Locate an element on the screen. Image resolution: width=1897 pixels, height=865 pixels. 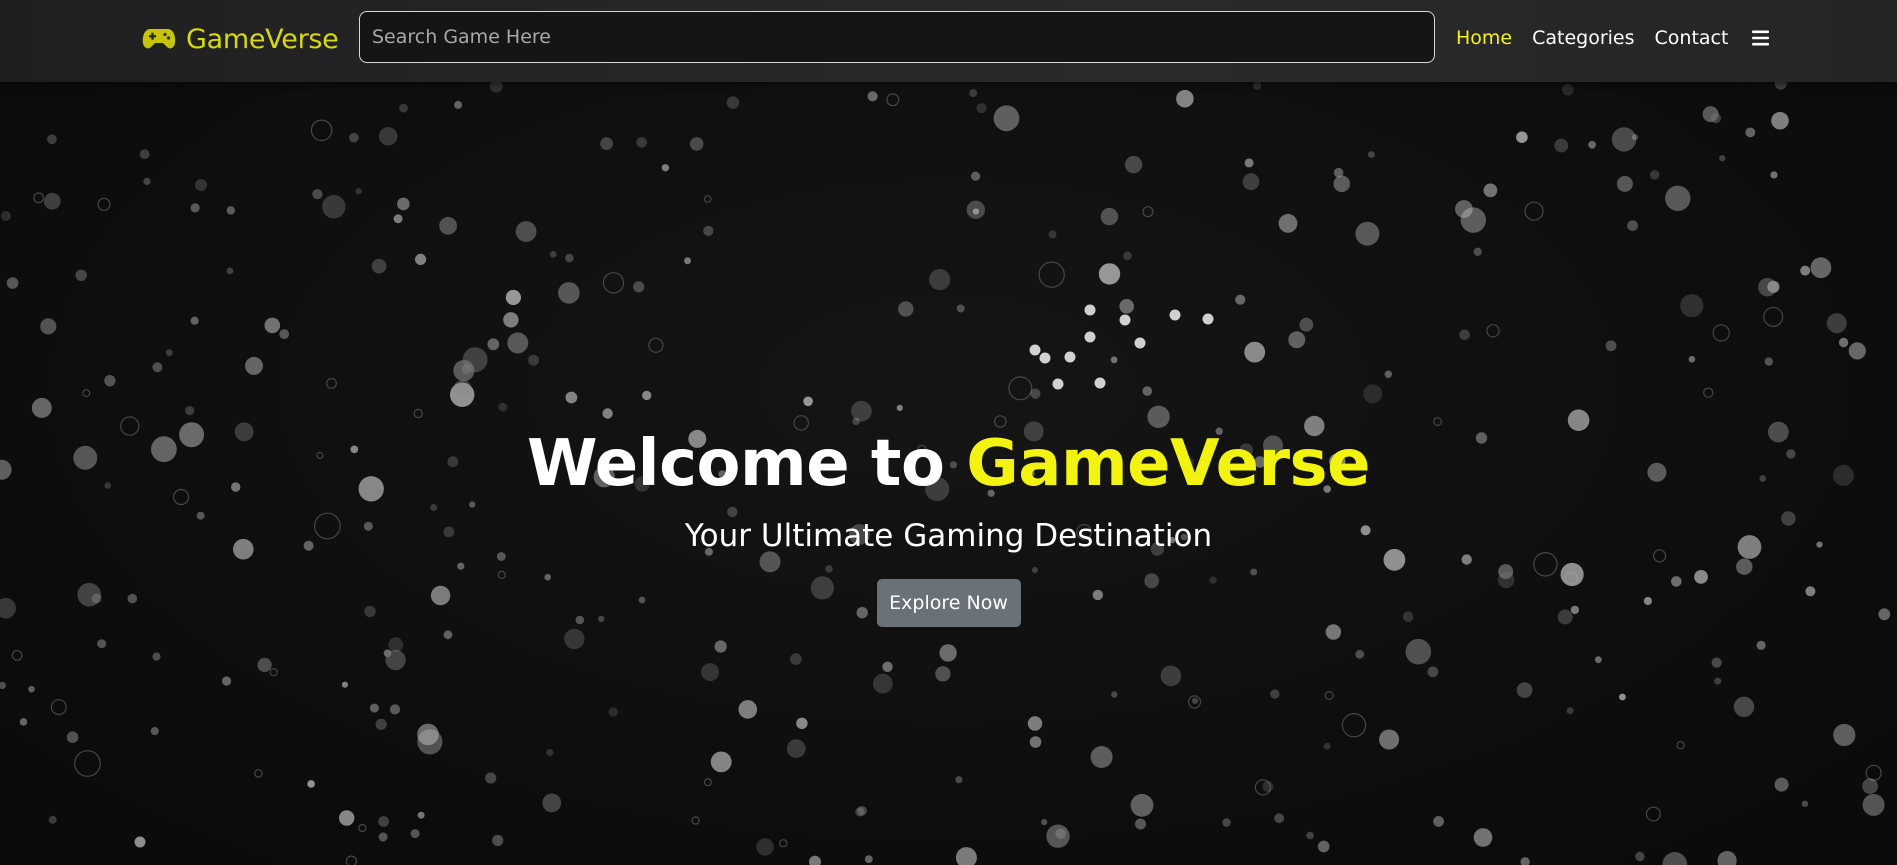
nav-link-categories: Categories is located at coordinates (1583, 38).